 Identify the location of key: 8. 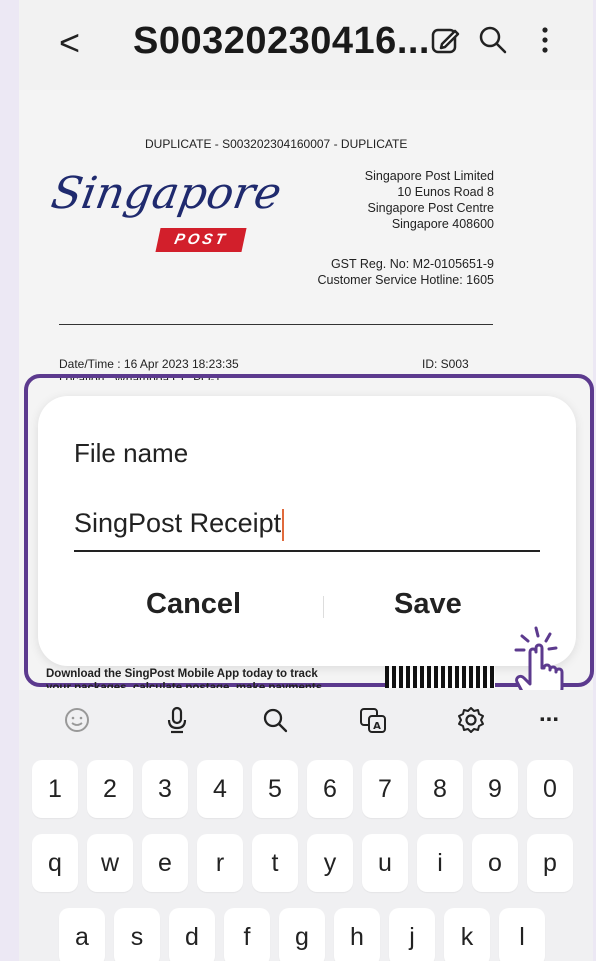
(440, 789).